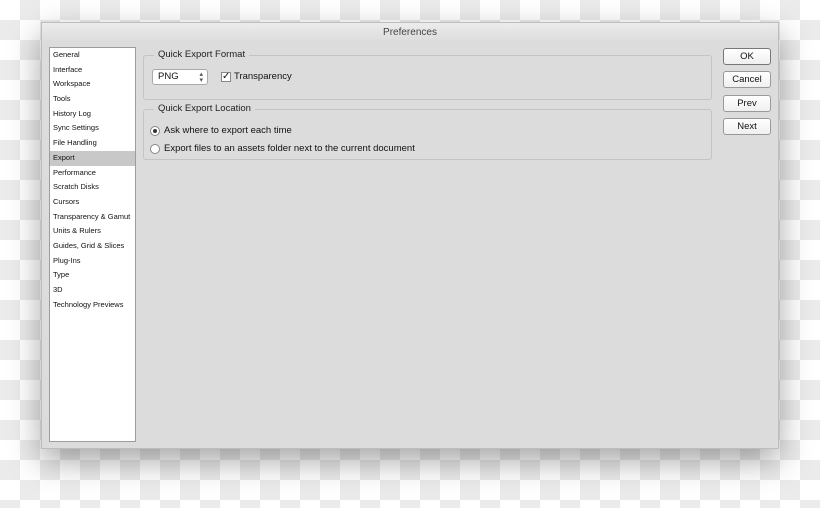 The width and height of the screenshot is (820, 508). I want to click on sidebar-item-plug-ins: Plug-Ins, so click(92, 261).